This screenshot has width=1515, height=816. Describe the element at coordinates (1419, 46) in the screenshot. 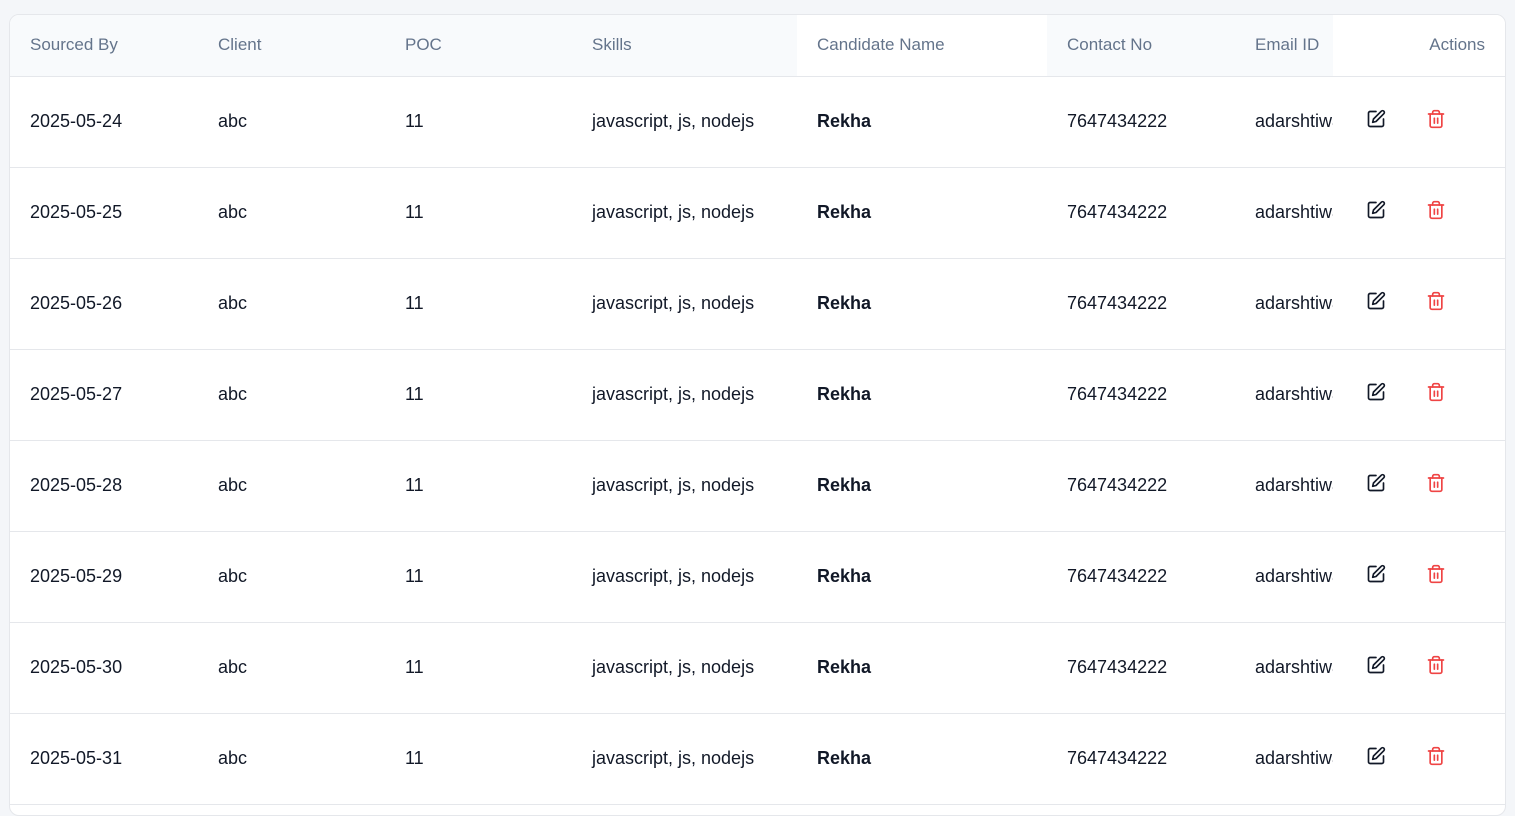

I see `column-header-actions: Actions` at that location.